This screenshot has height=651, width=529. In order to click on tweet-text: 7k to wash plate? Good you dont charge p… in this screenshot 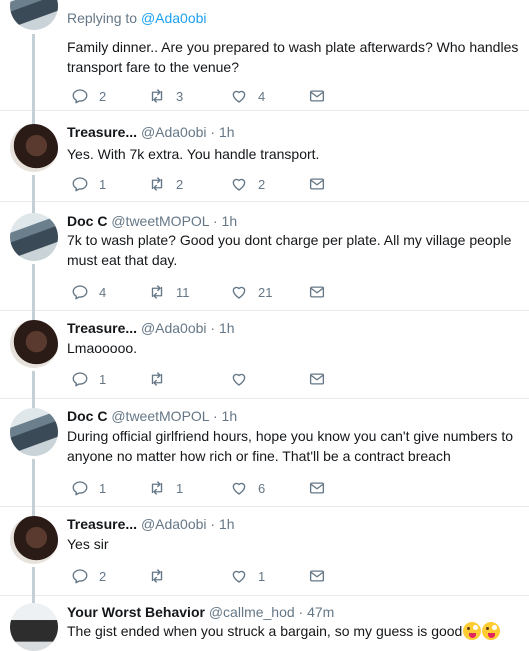, I will do `click(289, 250)`.